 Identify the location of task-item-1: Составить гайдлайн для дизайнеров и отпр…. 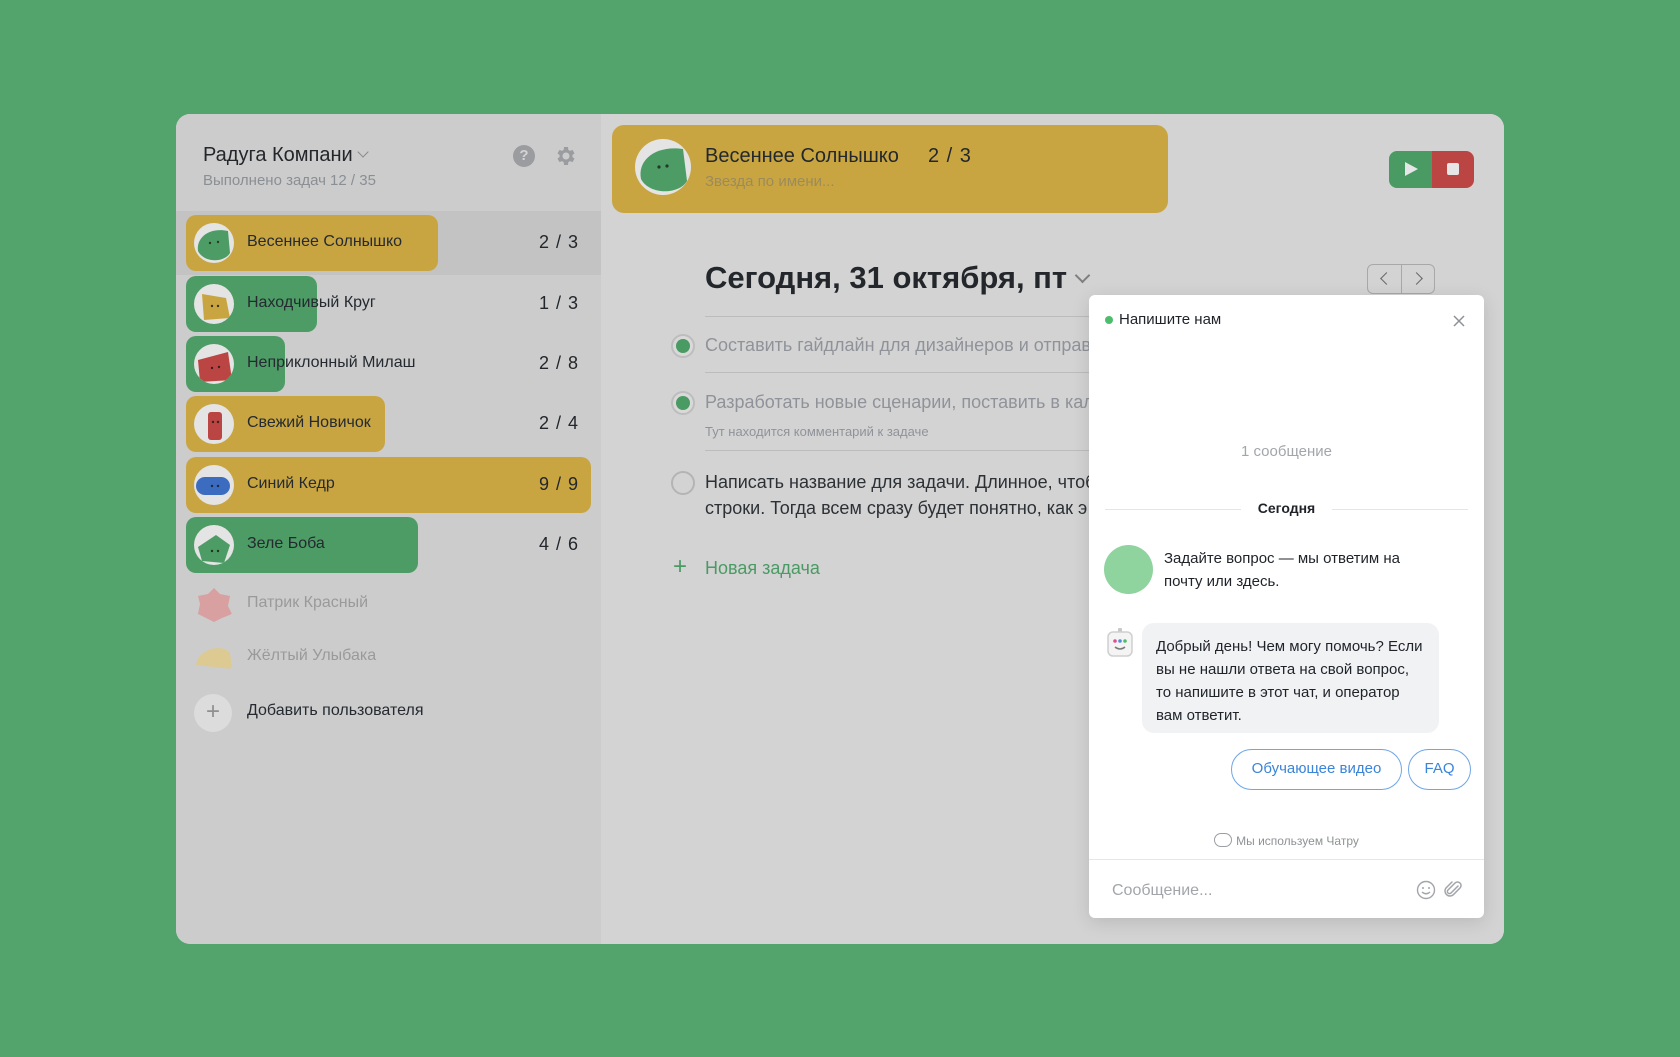
(903, 345).